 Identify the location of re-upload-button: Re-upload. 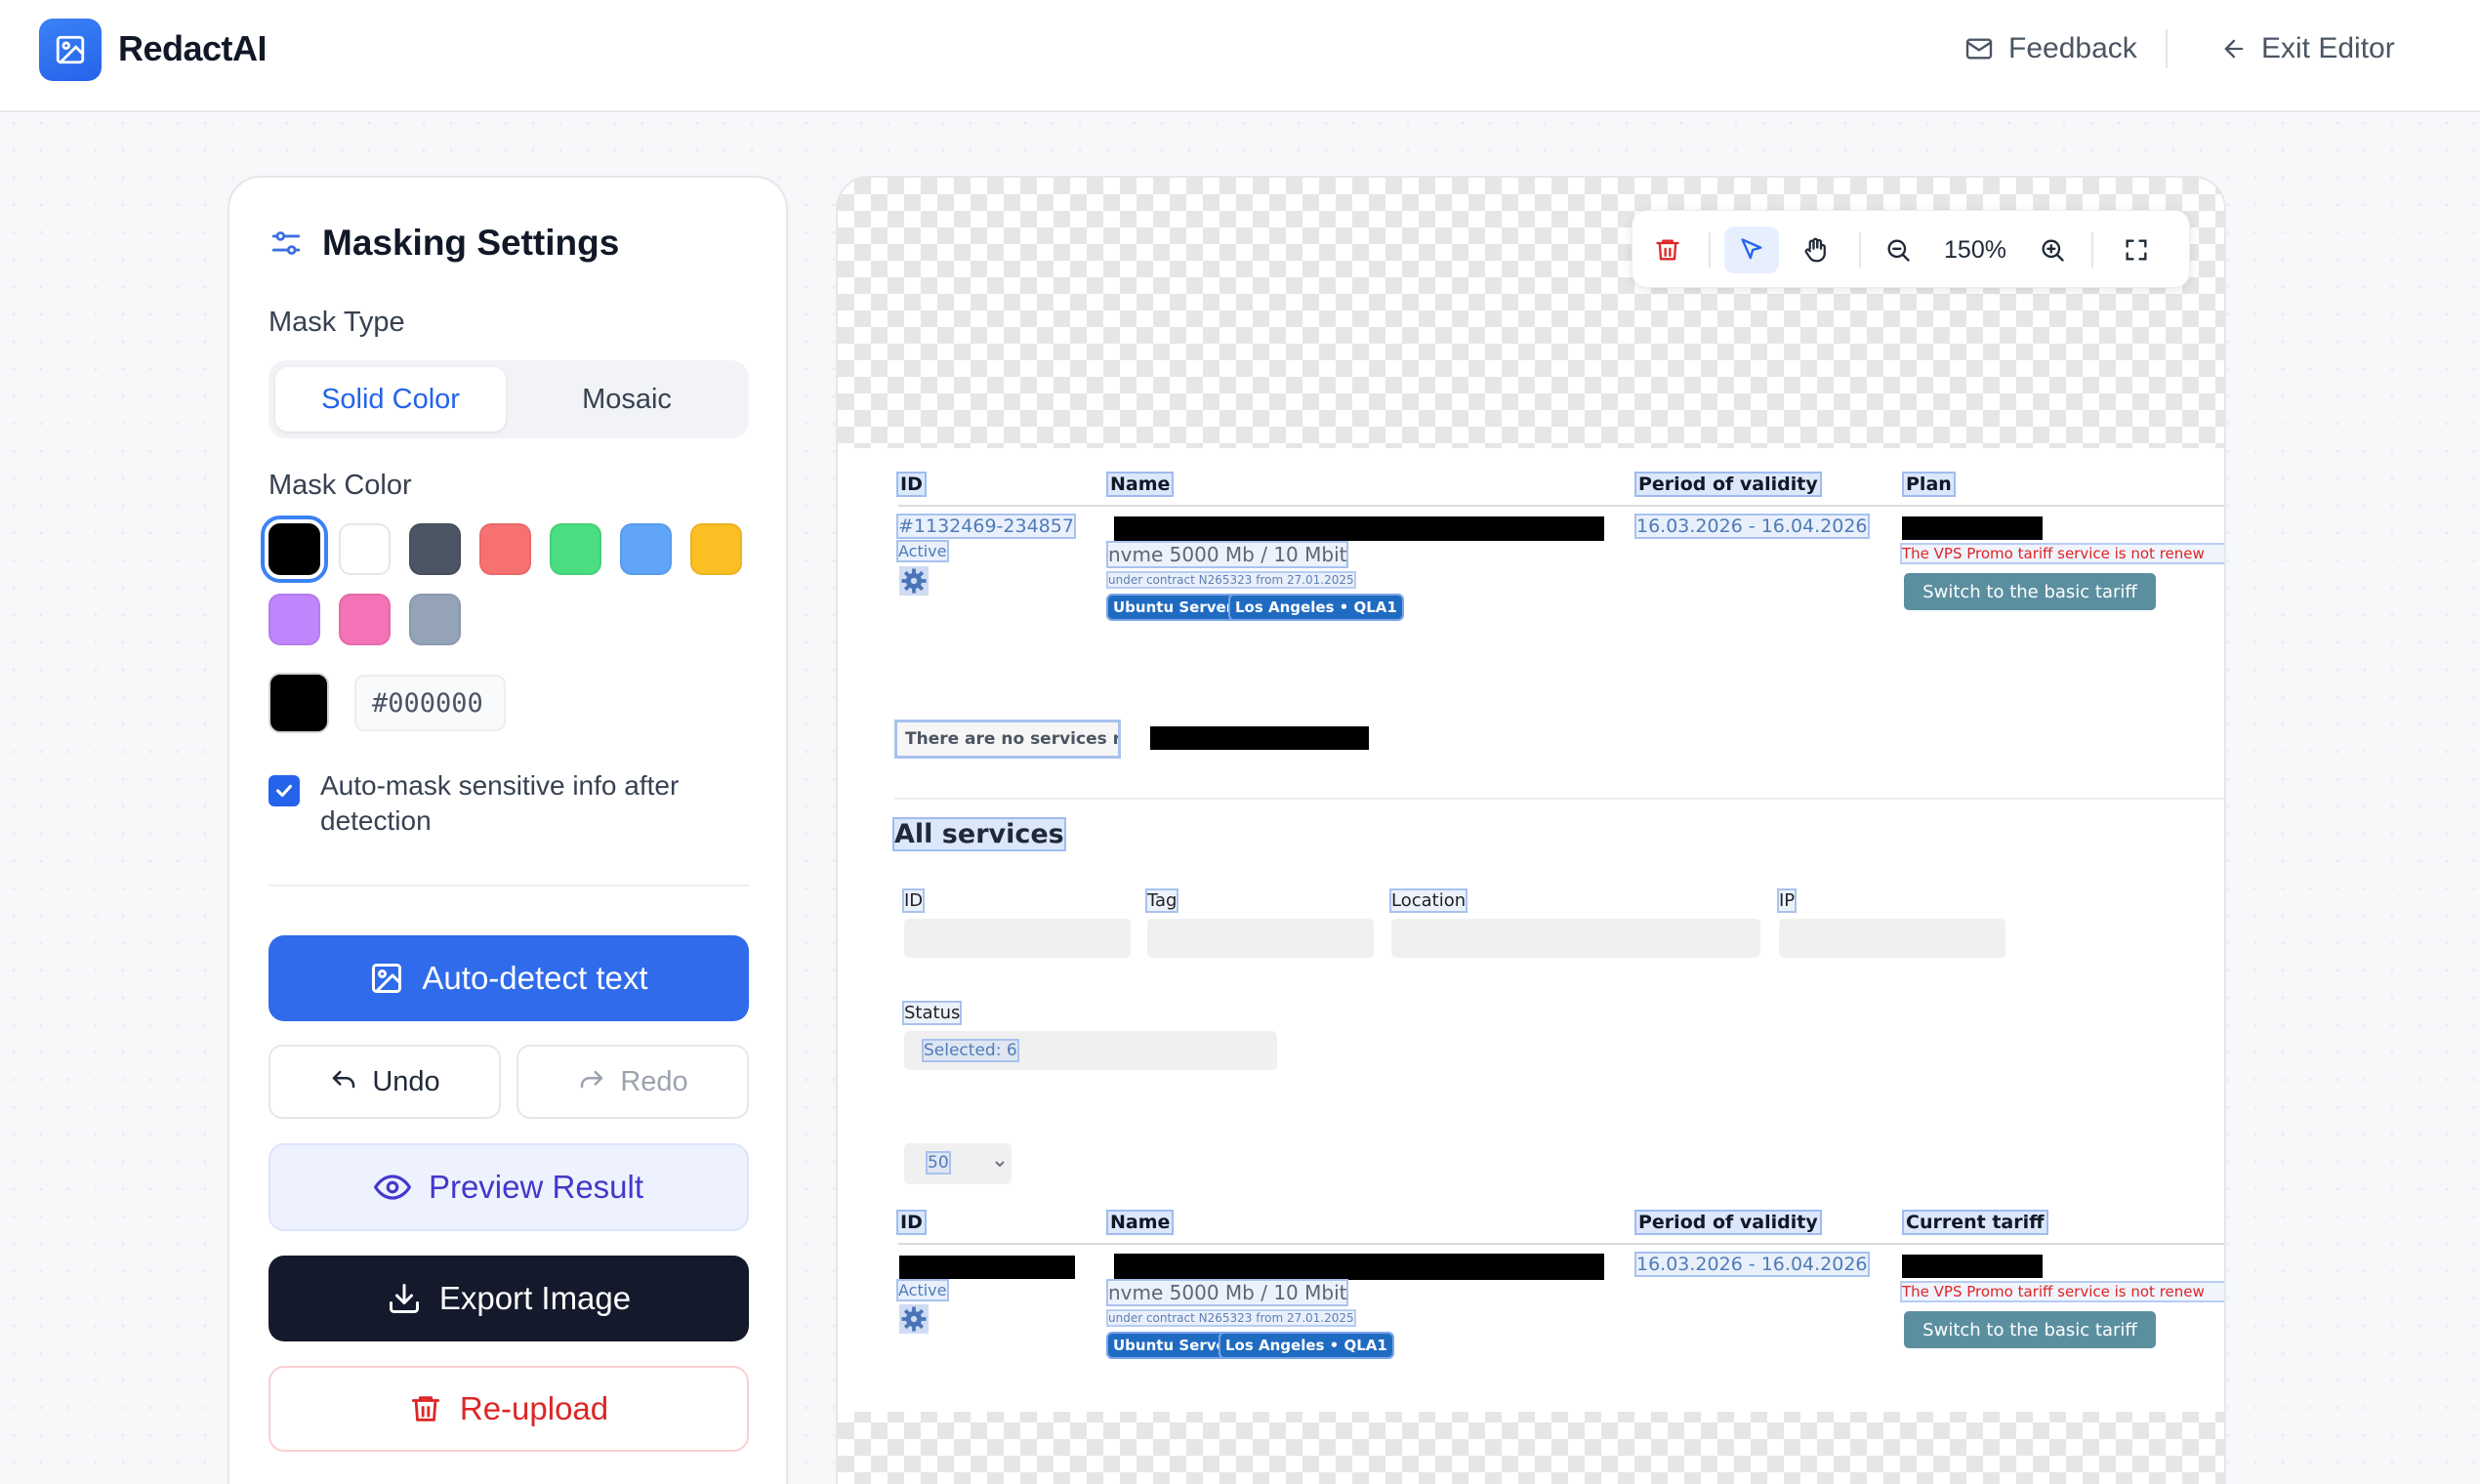
(509, 1409).